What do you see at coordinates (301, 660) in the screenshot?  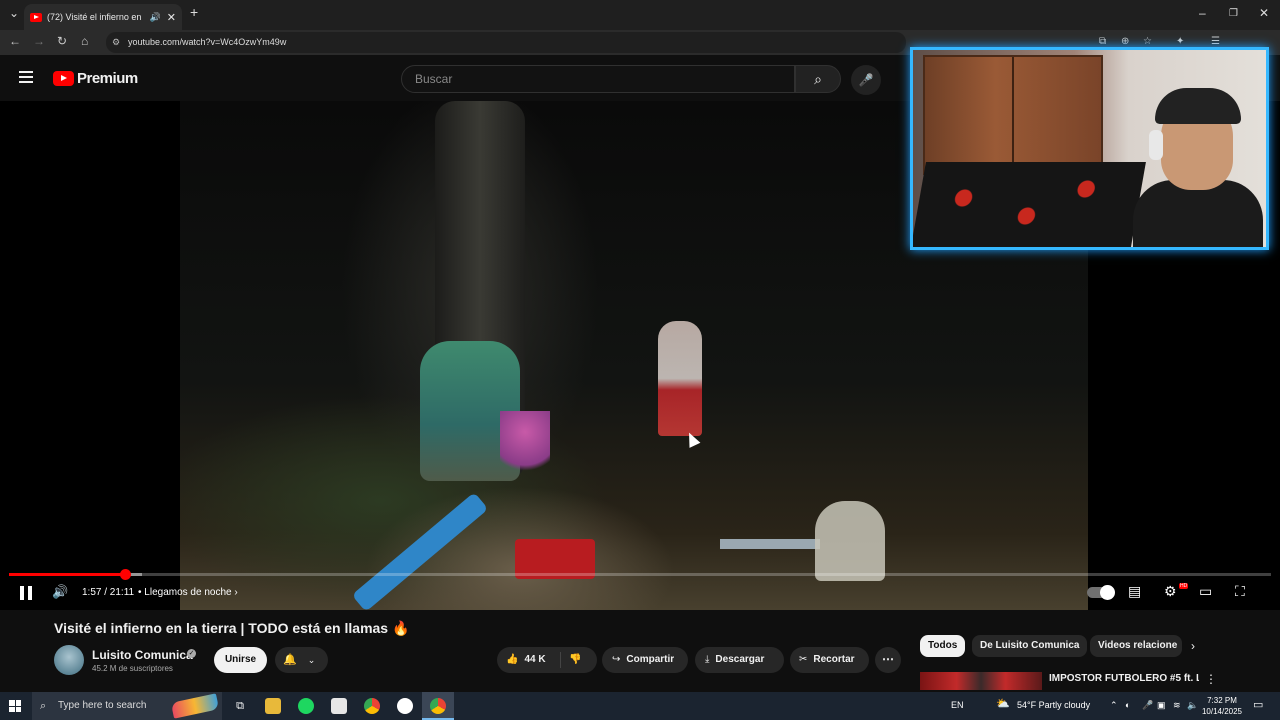 I see `notifications-bell-button: 🔔 ⌄` at bounding box center [301, 660].